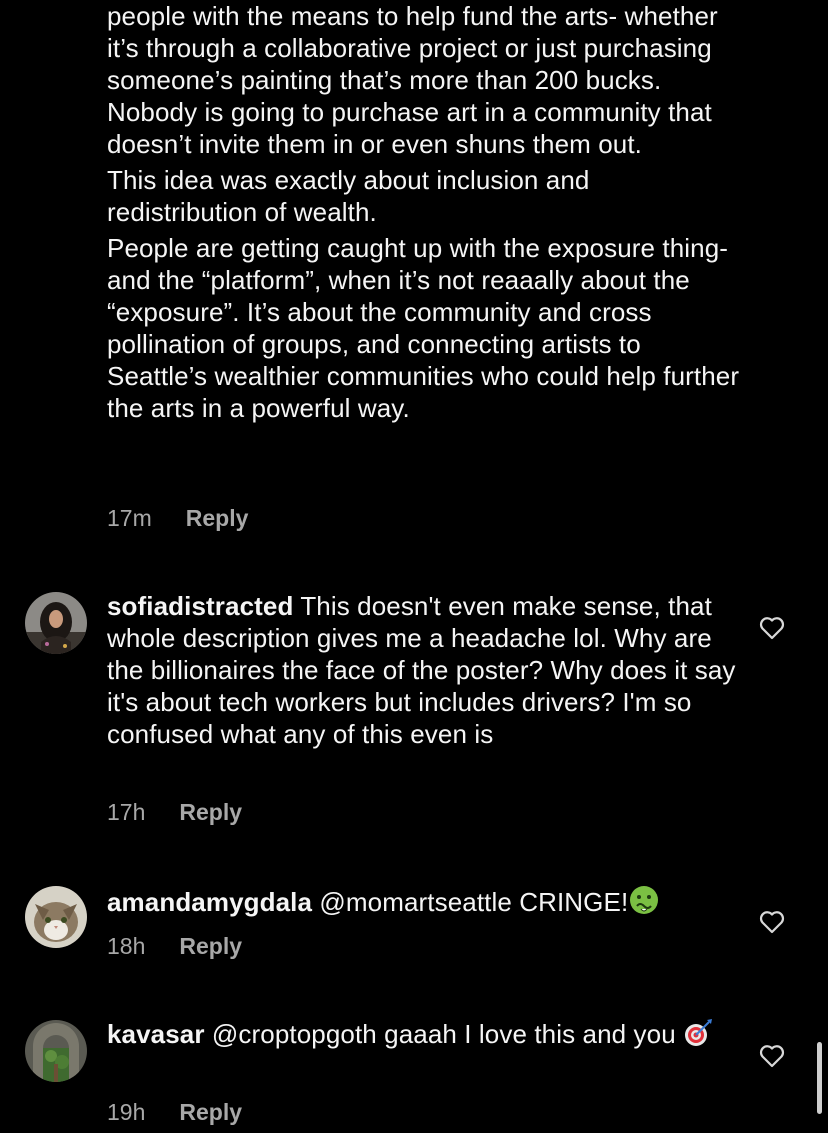 The height and width of the screenshot is (1133, 828). I want to click on avatar-stone-arch-garden, so click(56, 1051).